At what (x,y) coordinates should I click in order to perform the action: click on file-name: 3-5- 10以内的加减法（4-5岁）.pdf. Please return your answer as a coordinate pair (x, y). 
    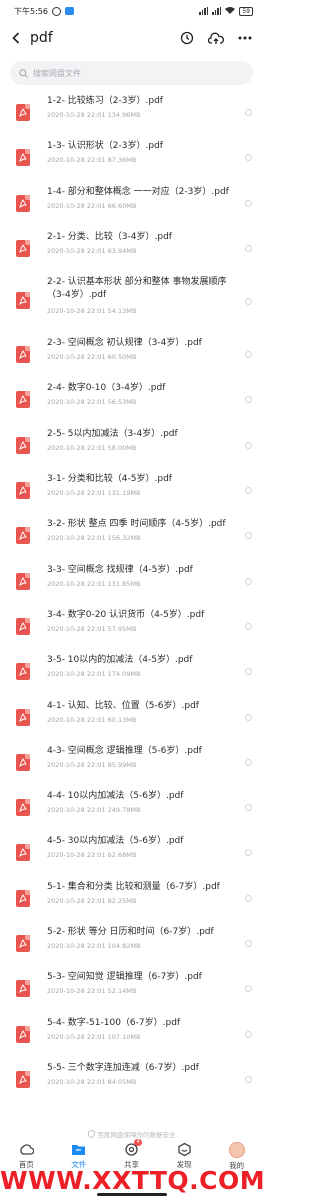
    Looking at the image, I should click on (120, 660).